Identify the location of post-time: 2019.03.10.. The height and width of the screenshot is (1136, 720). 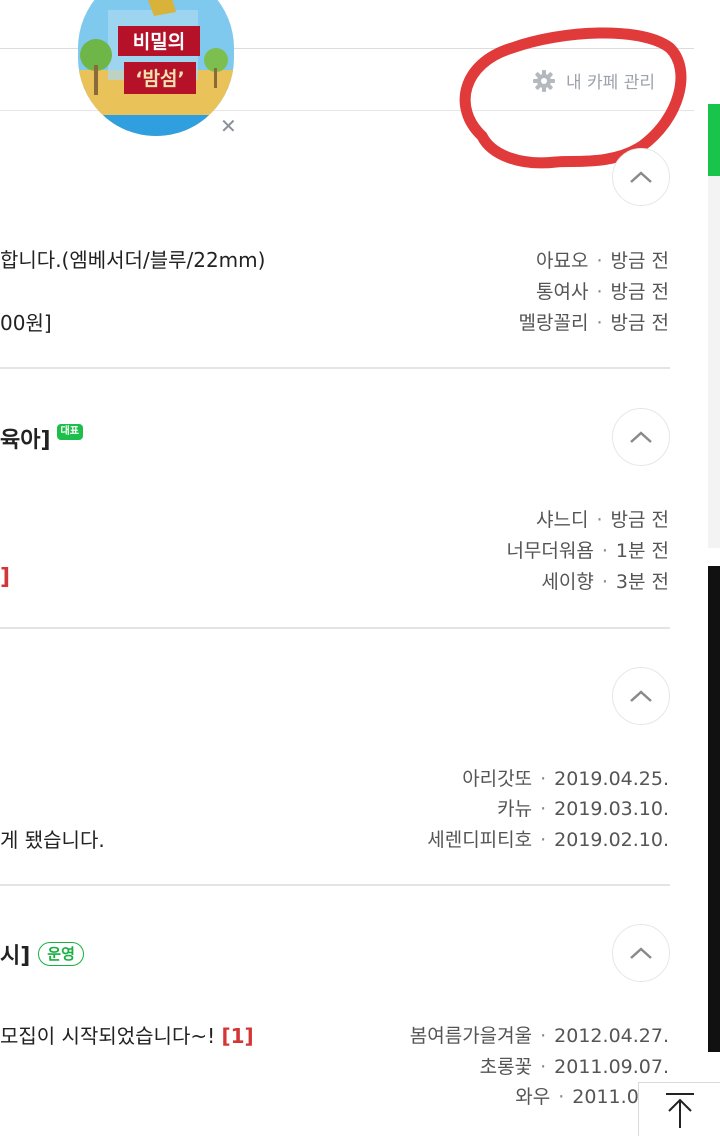
(611, 809).